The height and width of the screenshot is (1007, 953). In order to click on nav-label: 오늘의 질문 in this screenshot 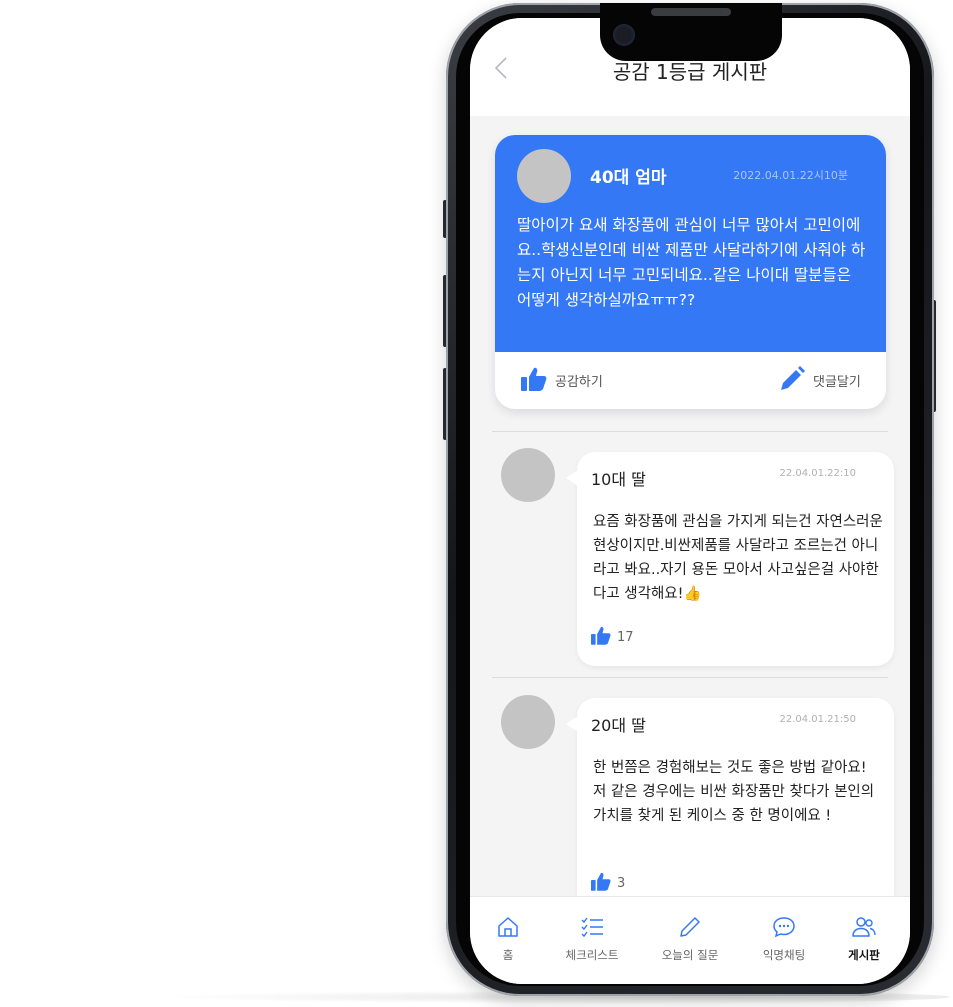, I will do `click(690, 955)`.